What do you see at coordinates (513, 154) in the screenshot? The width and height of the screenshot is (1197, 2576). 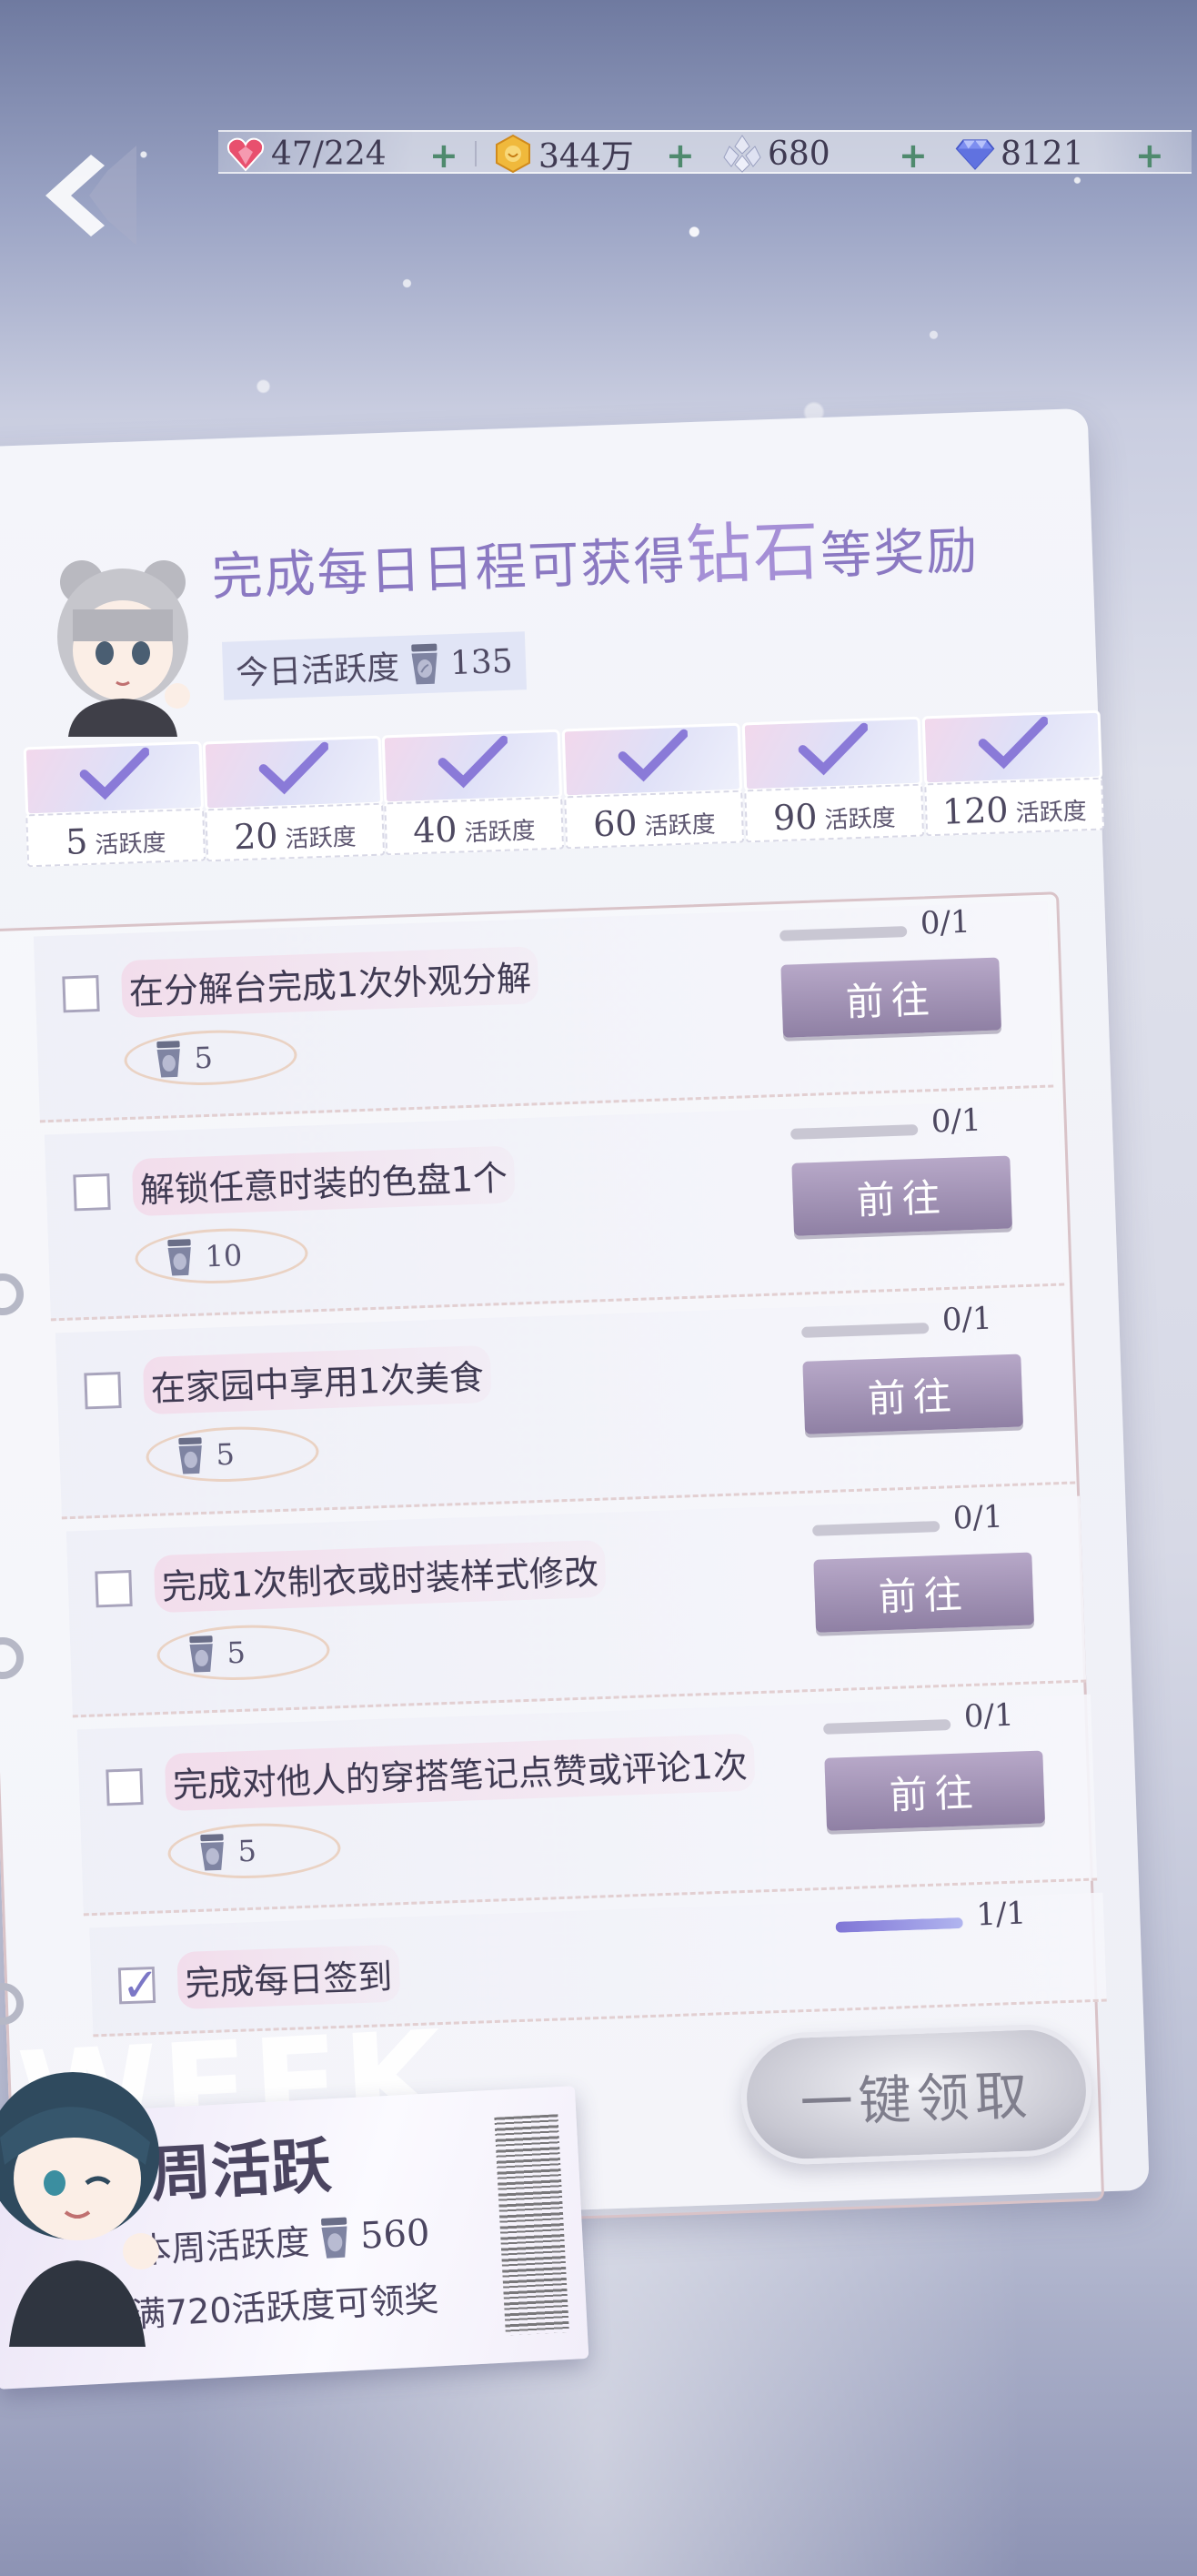 I see `gold-coin-icon` at bounding box center [513, 154].